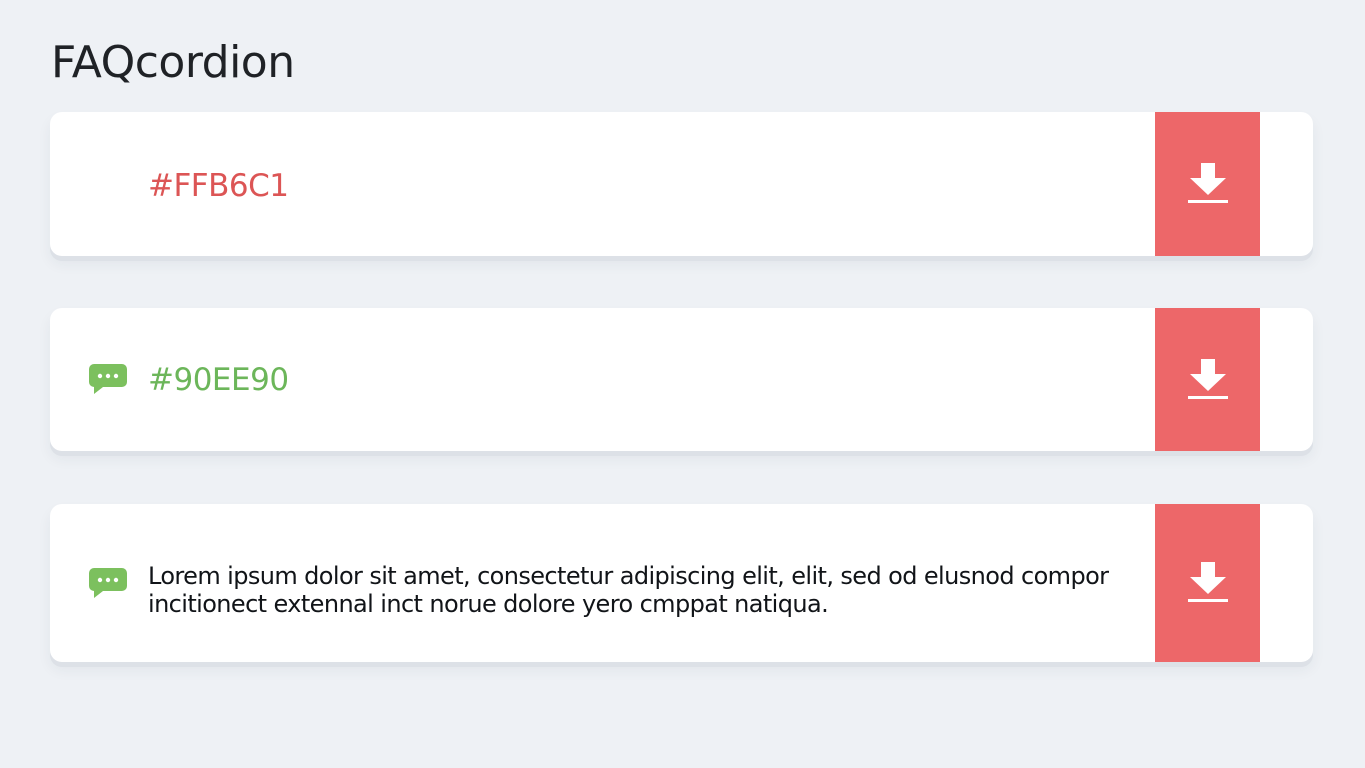 The image size is (1365, 768). I want to click on page-title: FAQcordion, so click(173, 62).